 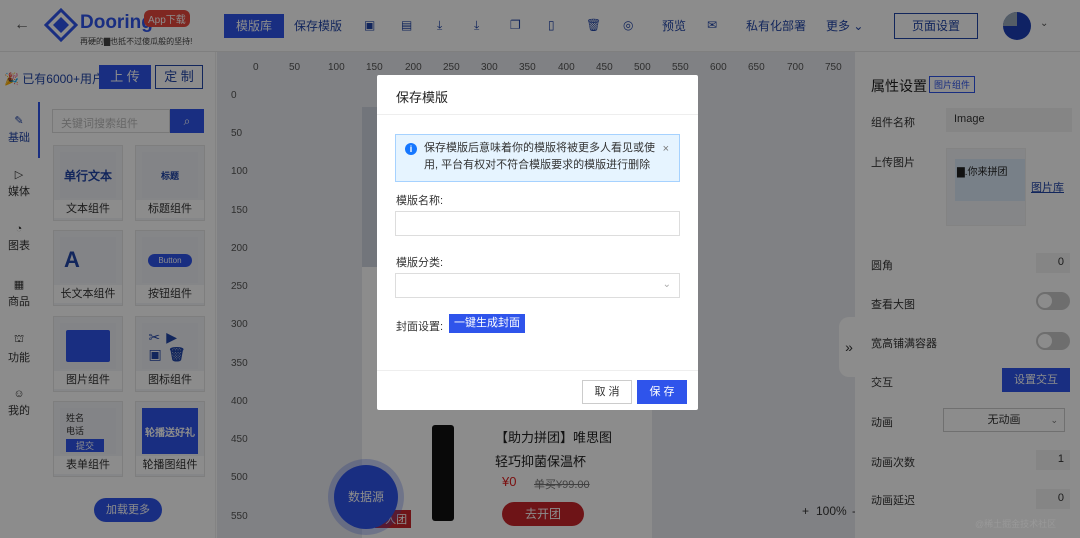 What do you see at coordinates (537, 95) in the screenshot?
I see `modal-header: 保存模版` at bounding box center [537, 95].